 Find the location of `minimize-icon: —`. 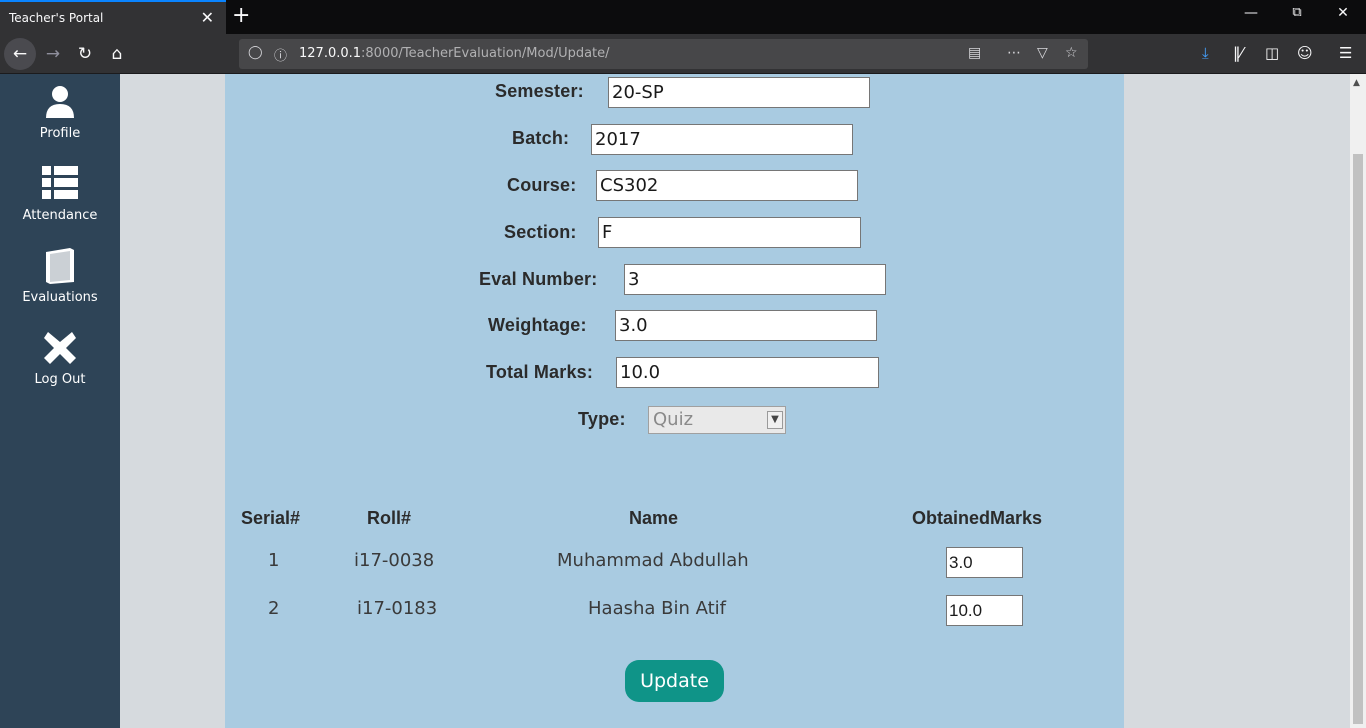

minimize-icon: — is located at coordinates (1251, 13).